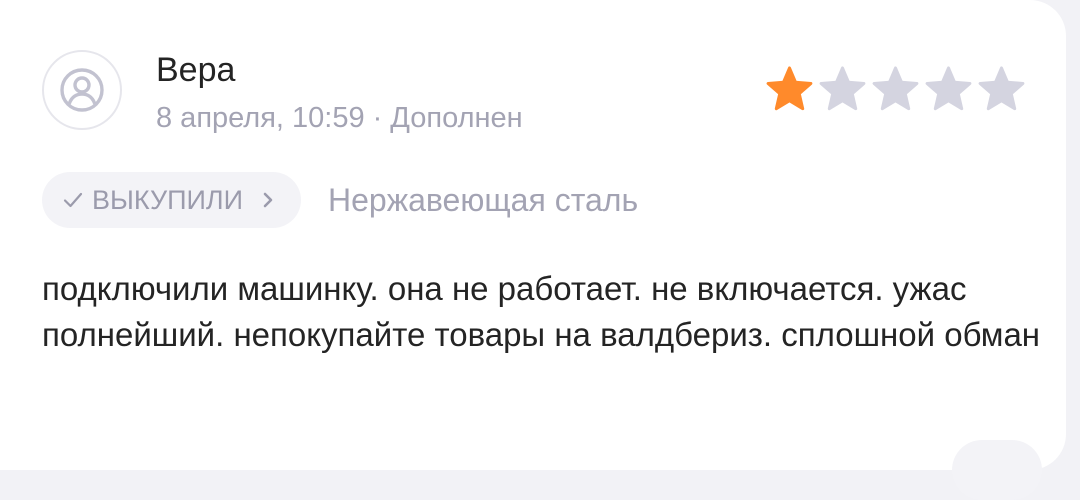 The height and width of the screenshot is (500, 1080). I want to click on user-circle-icon, so click(82, 90).